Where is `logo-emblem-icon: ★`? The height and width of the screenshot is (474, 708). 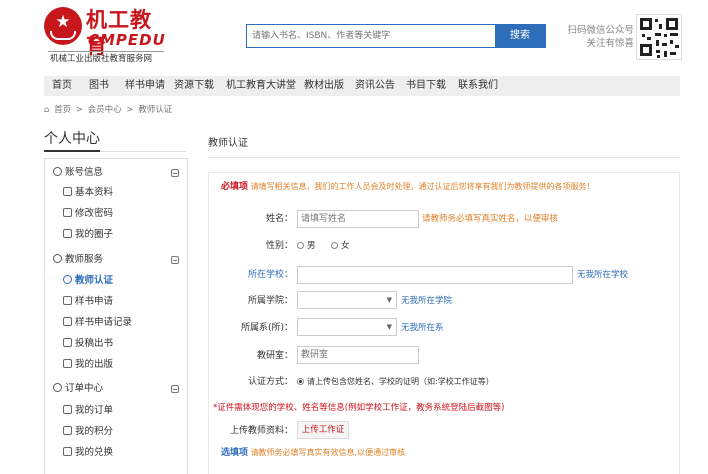 logo-emblem-icon: ★ is located at coordinates (63, 26).